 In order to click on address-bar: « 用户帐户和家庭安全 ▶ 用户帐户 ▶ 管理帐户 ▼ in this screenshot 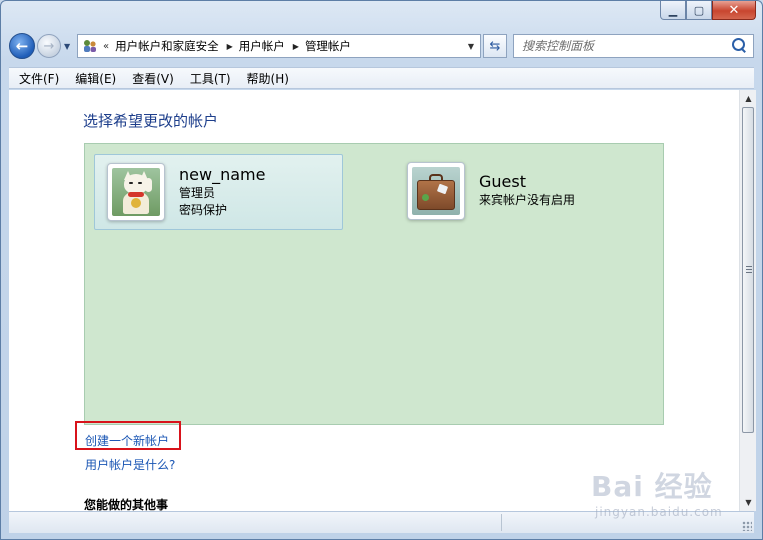, I will do `click(279, 46)`.